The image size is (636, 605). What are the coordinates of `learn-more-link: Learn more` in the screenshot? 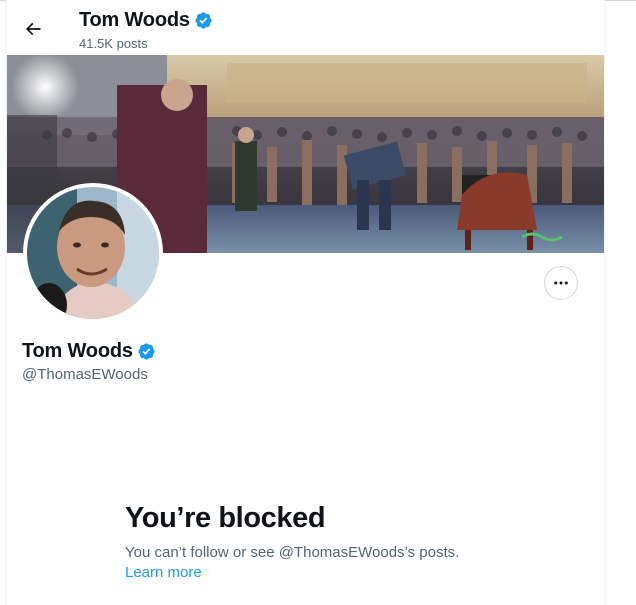 It's located at (163, 573).